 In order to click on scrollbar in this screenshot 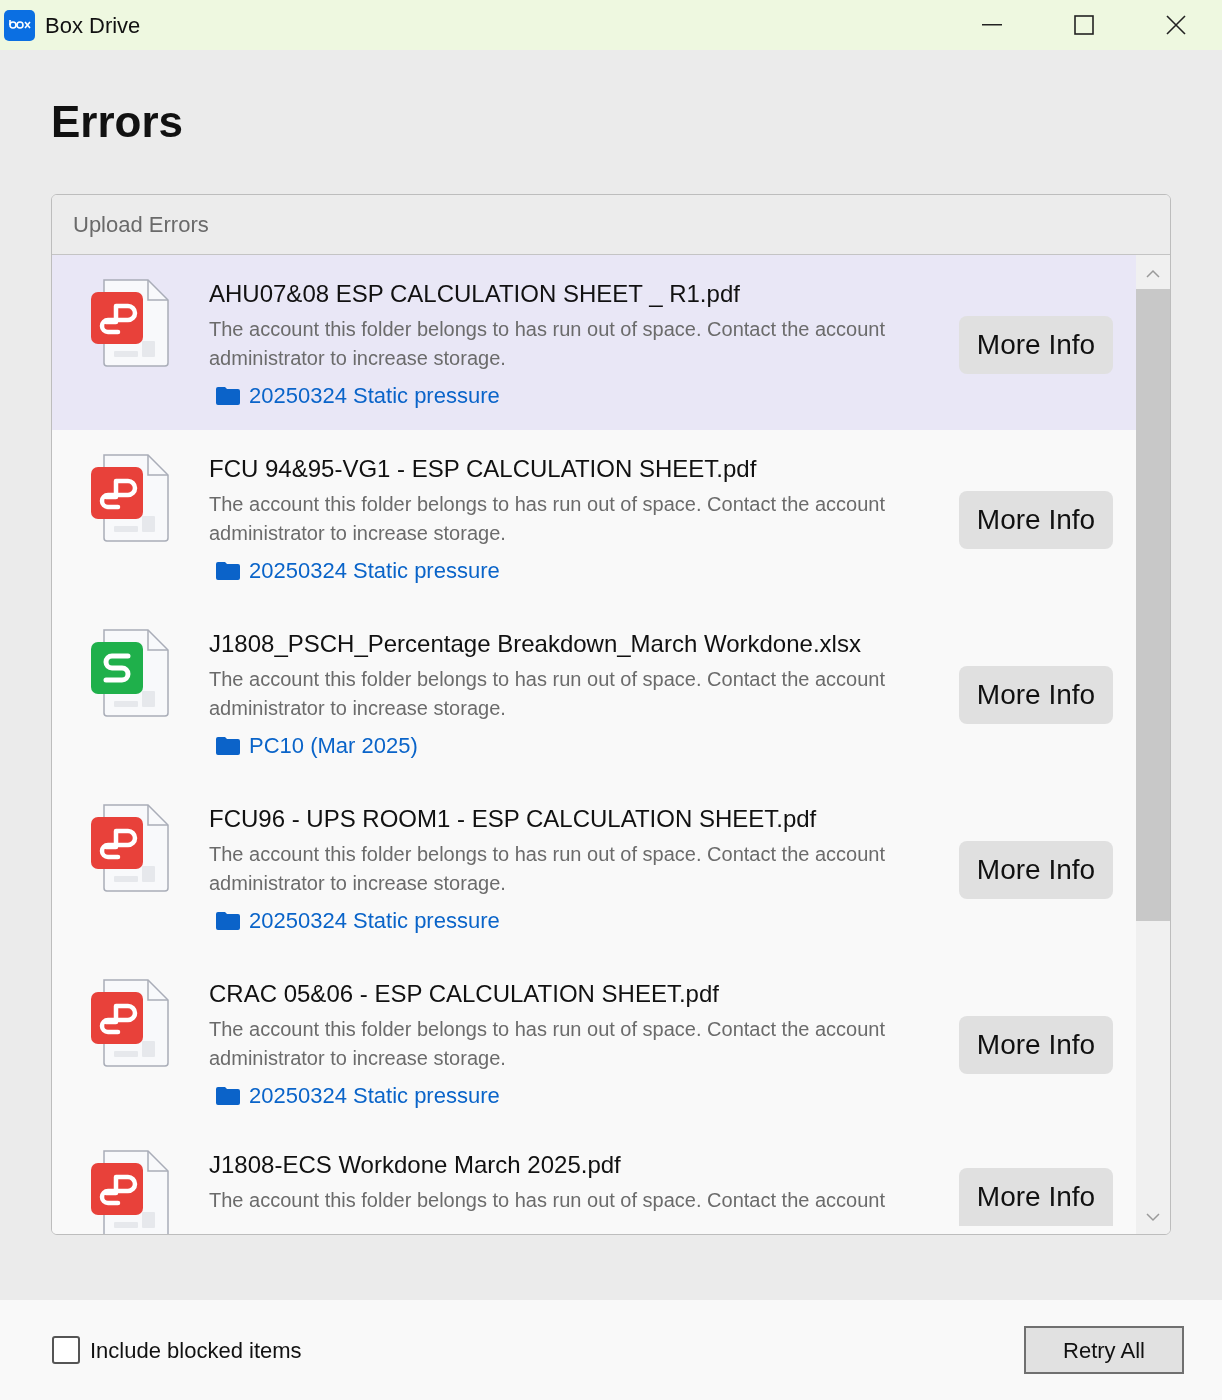, I will do `click(1153, 744)`.